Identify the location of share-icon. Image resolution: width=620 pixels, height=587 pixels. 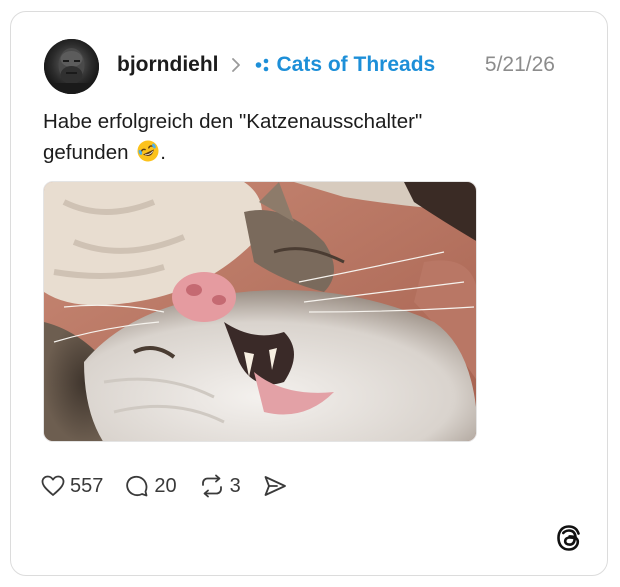
(277, 486).